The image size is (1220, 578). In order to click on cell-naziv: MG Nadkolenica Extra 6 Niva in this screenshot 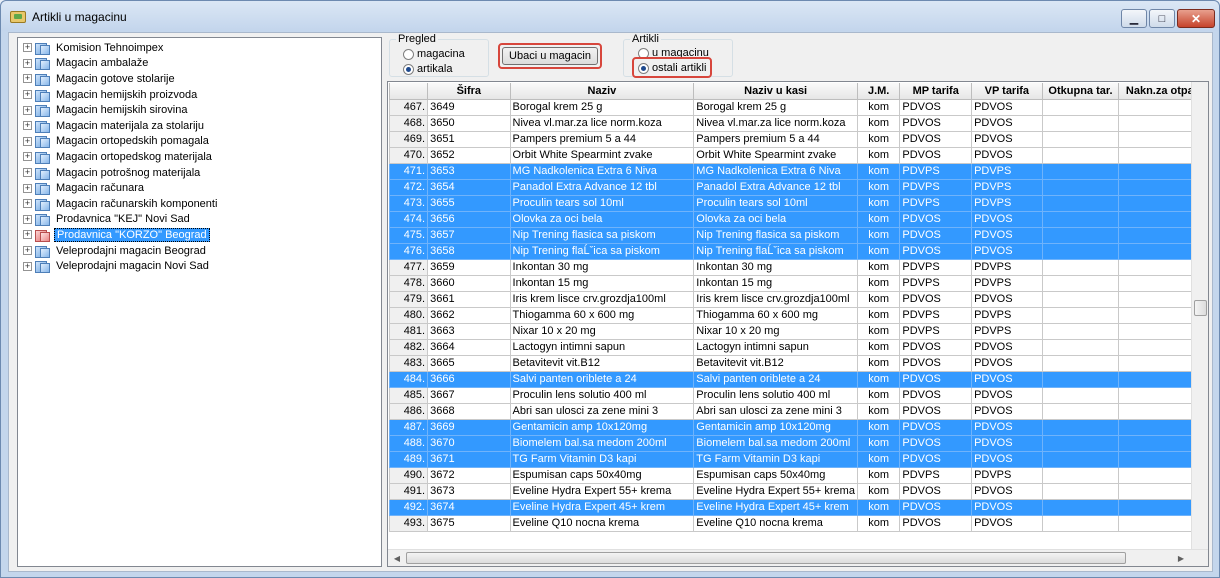, I will do `click(602, 171)`.